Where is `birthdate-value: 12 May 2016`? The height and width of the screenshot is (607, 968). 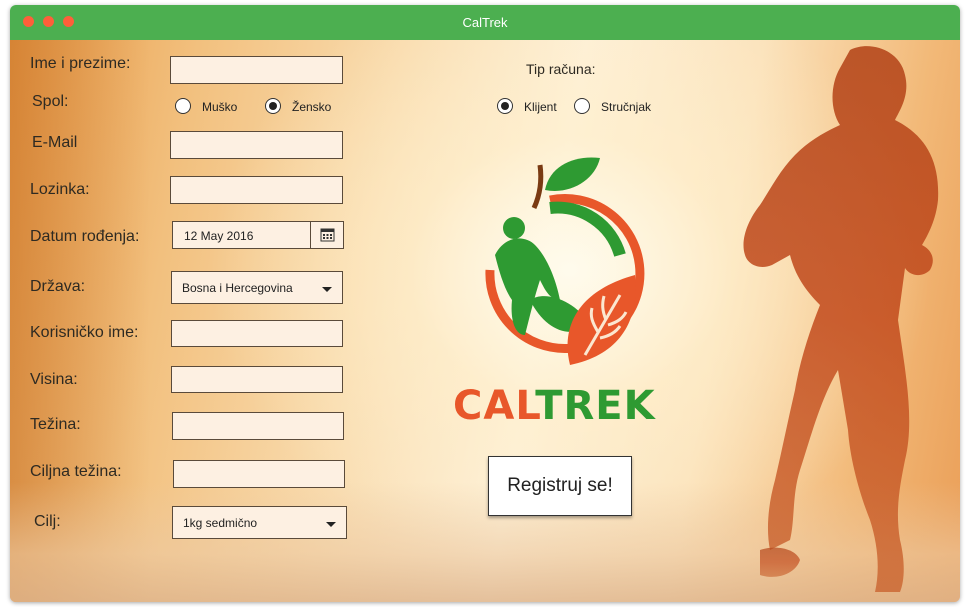 birthdate-value: 12 May 2016 is located at coordinates (219, 236).